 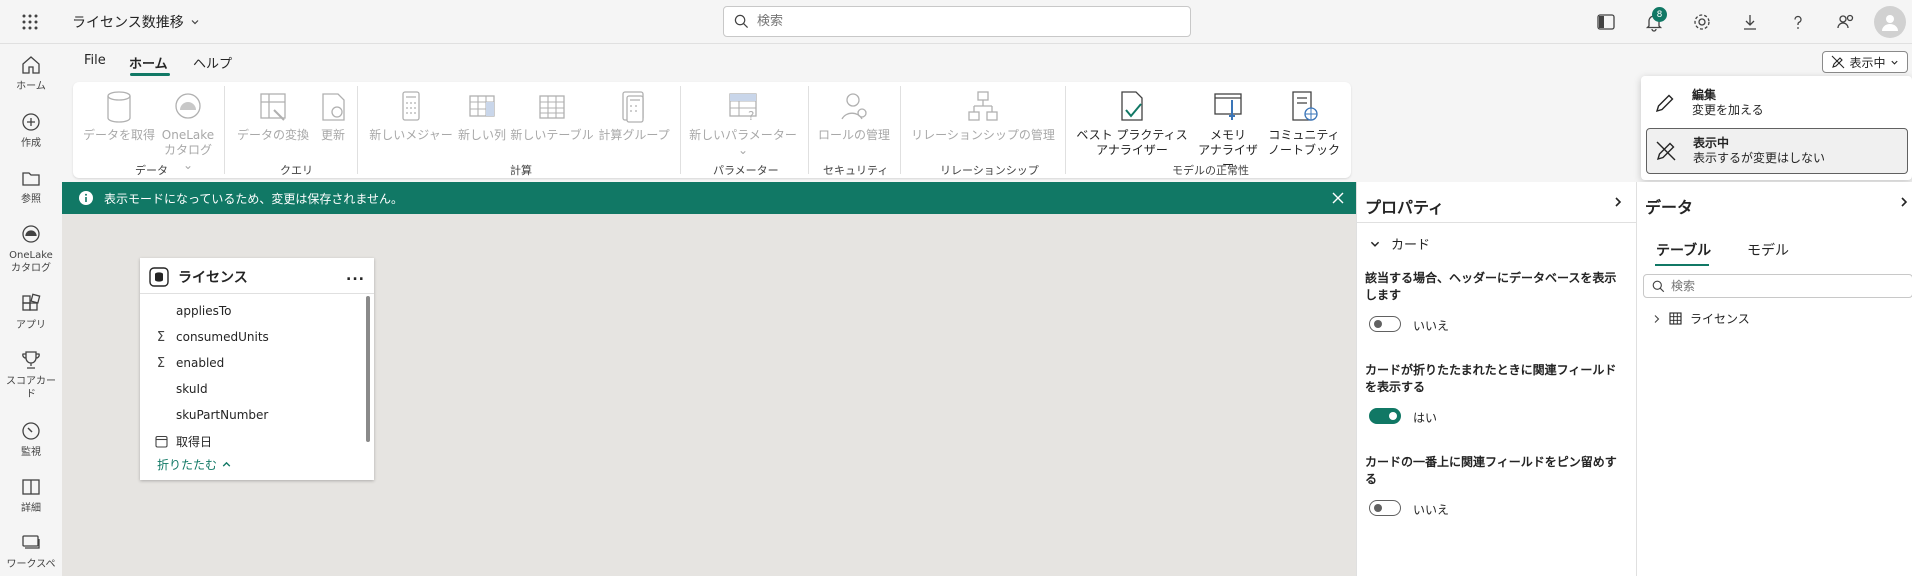 I want to click on panel-toggle-icon, so click(x=1606, y=22).